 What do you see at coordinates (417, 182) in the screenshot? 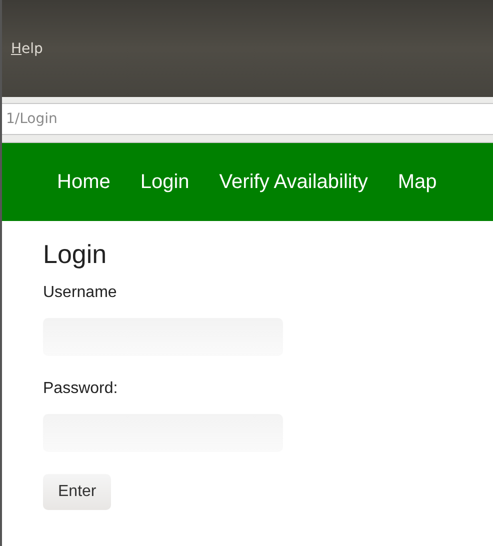
I see `nav-link: Map` at bounding box center [417, 182].